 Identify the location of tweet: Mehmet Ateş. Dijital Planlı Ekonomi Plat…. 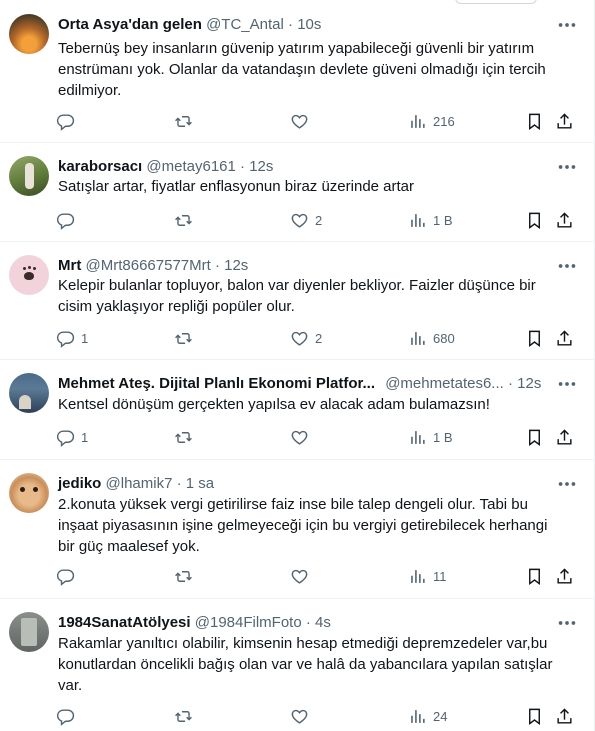
(297, 409).